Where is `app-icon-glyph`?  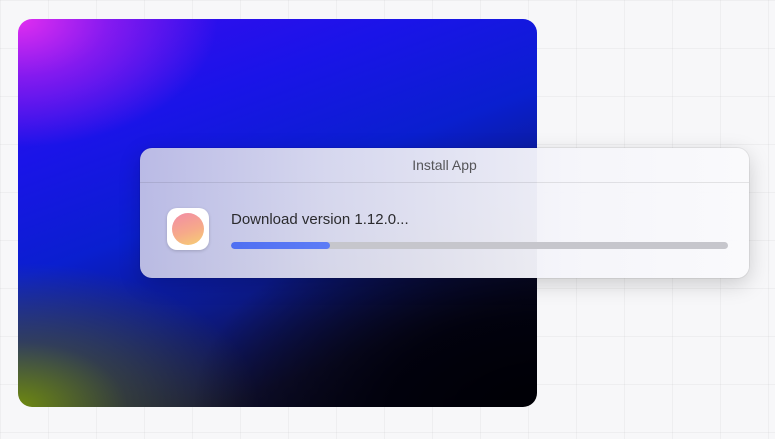 app-icon-glyph is located at coordinates (188, 229).